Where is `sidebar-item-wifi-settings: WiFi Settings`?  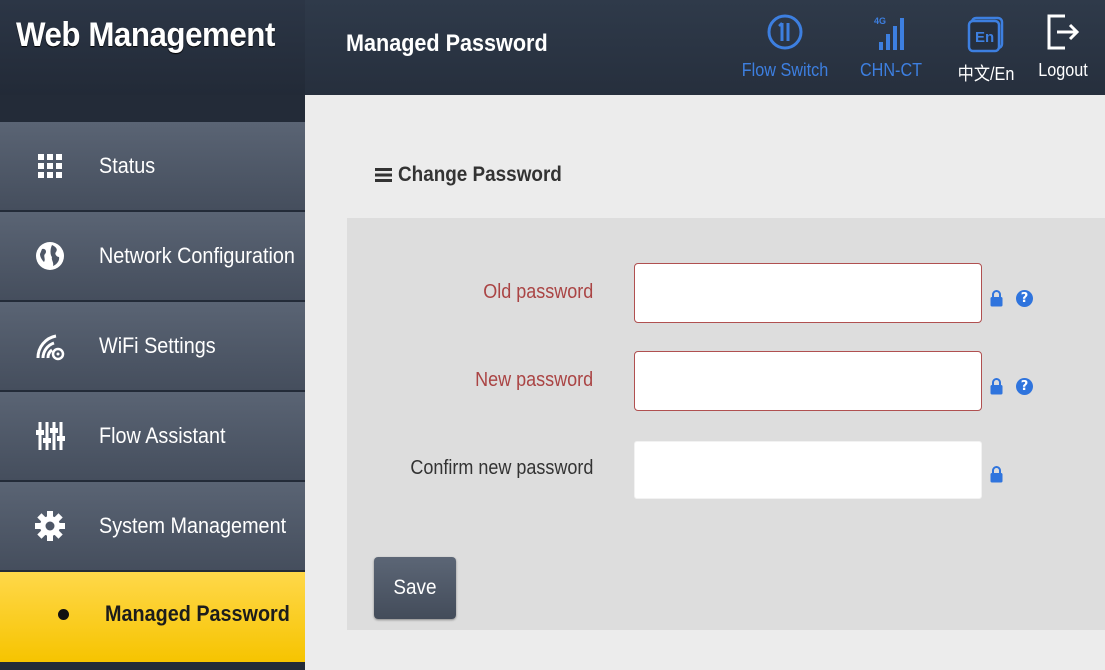 sidebar-item-wifi-settings: WiFi Settings is located at coordinates (152, 346).